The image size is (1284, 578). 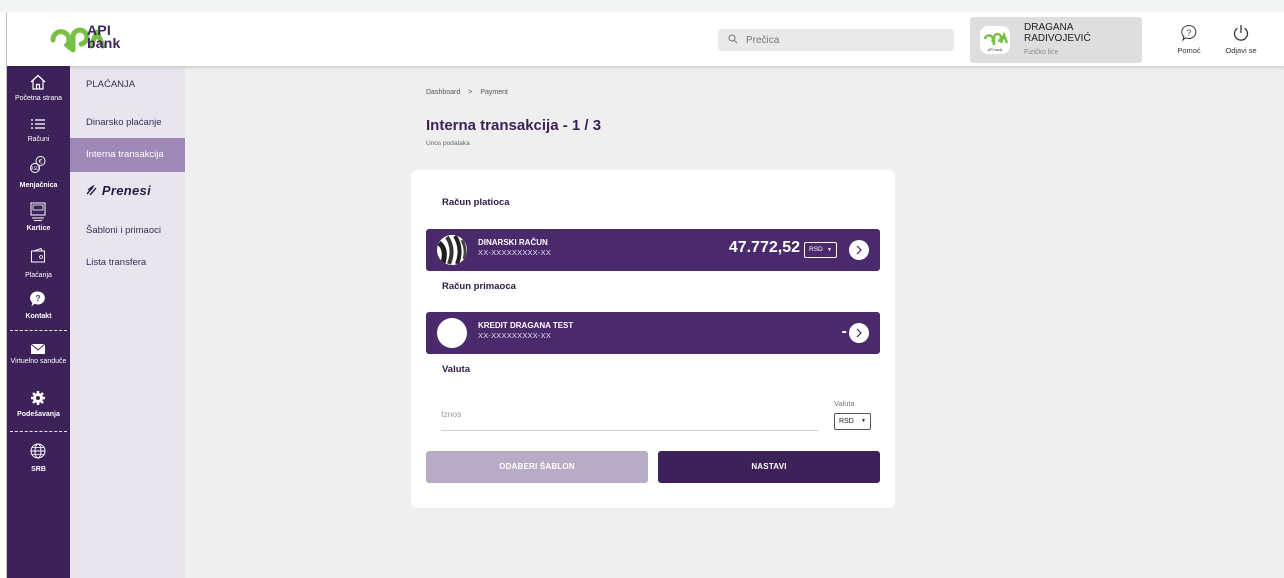 What do you see at coordinates (38, 124) in the screenshot?
I see `list-icon` at bounding box center [38, 124].